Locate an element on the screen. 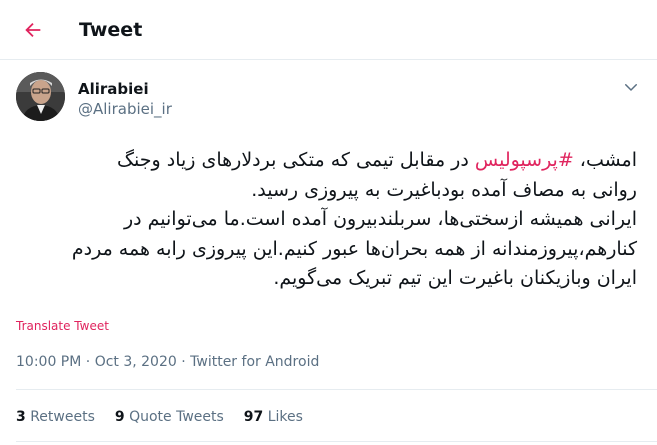 This screenshot has height=445, width=657. likes-label: Likes is located at coordinates (285, 417).